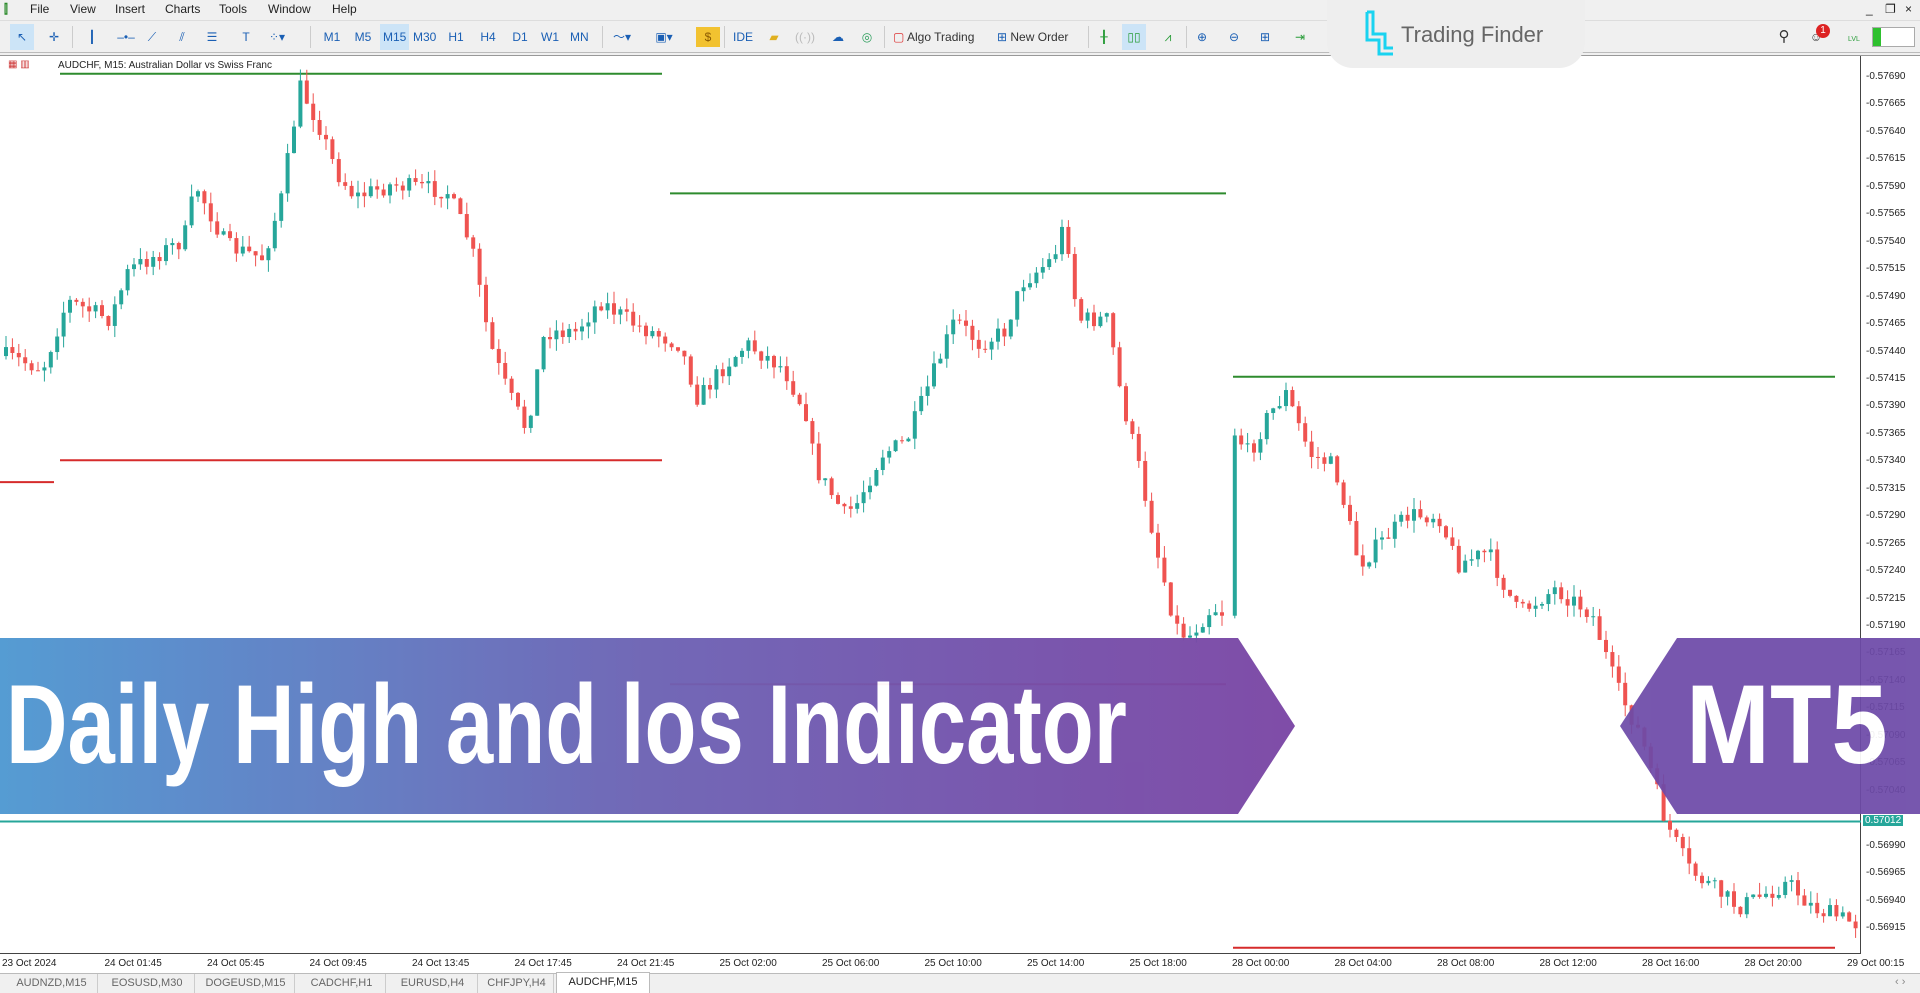 The image size is (1920, 993). I want to click on menu-tools: Tools, so click(233, 9).